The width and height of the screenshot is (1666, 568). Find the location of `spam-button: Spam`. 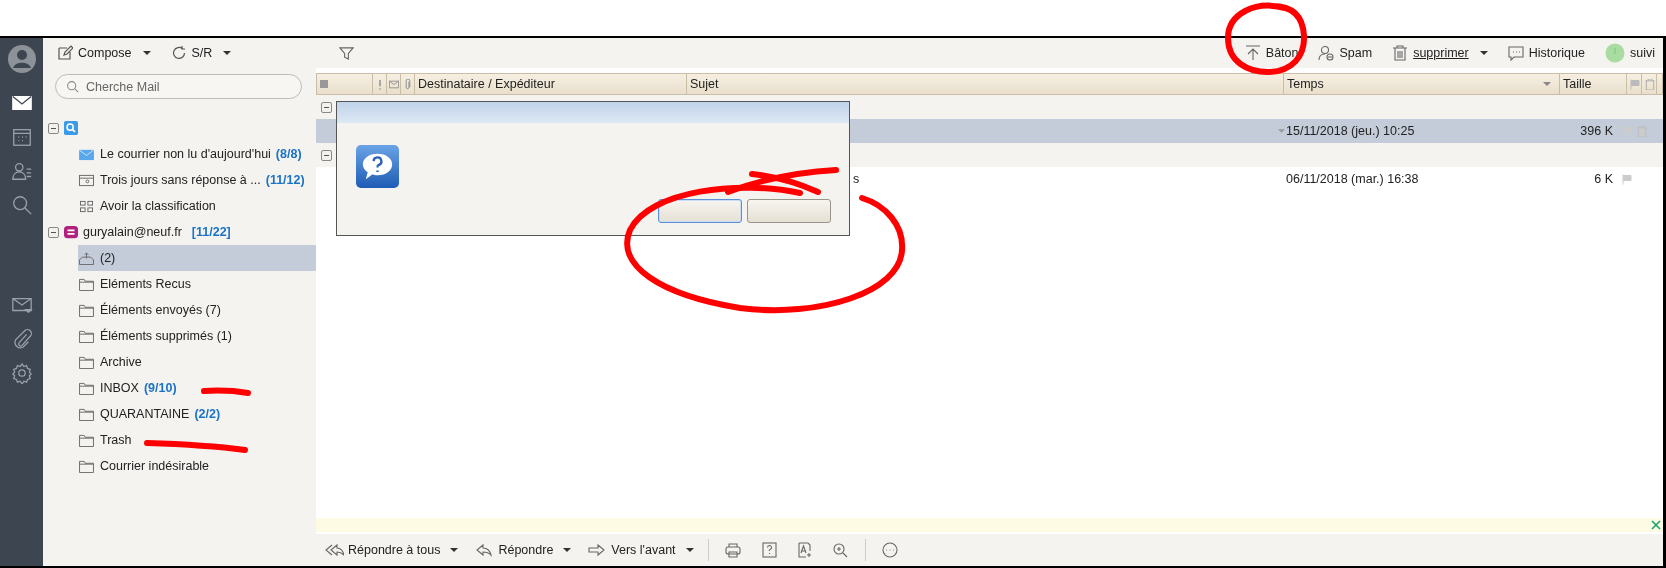

spam-button: Spam is located at coordinates (1345, 53).